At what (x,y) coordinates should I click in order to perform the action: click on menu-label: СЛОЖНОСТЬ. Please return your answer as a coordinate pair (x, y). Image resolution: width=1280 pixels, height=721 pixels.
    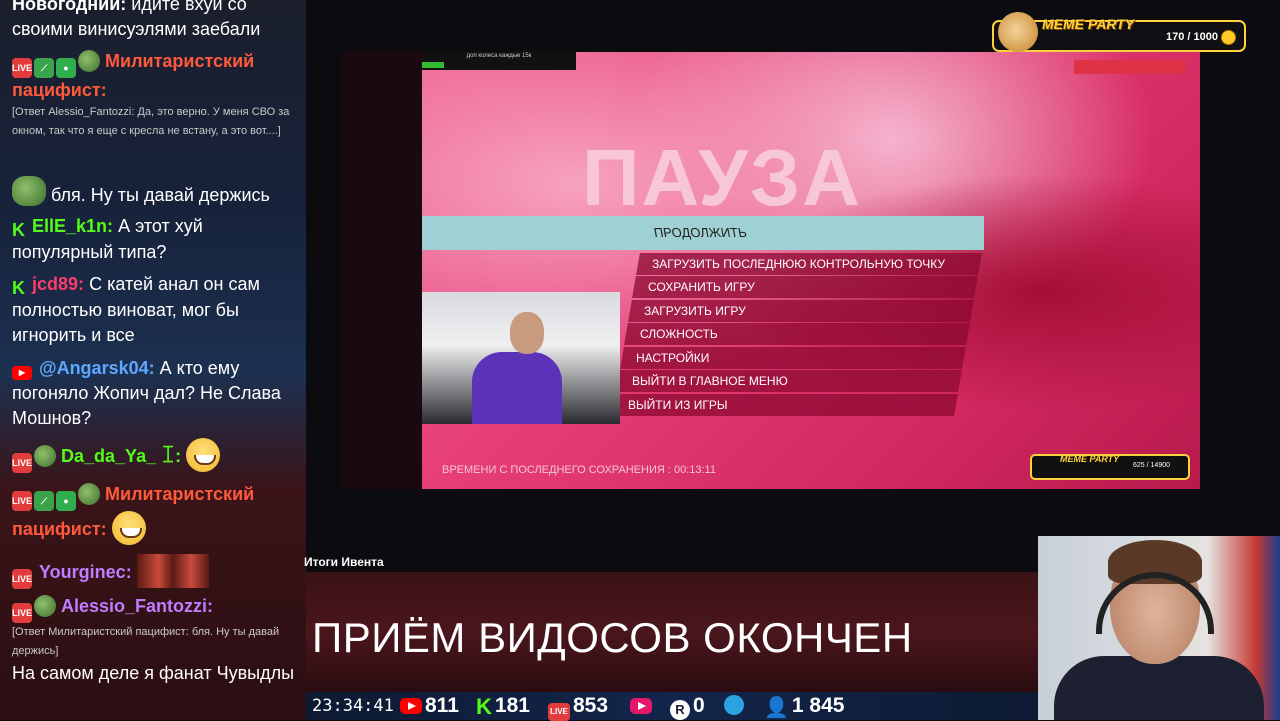
    Looking at the image, I should click on (679, 334).